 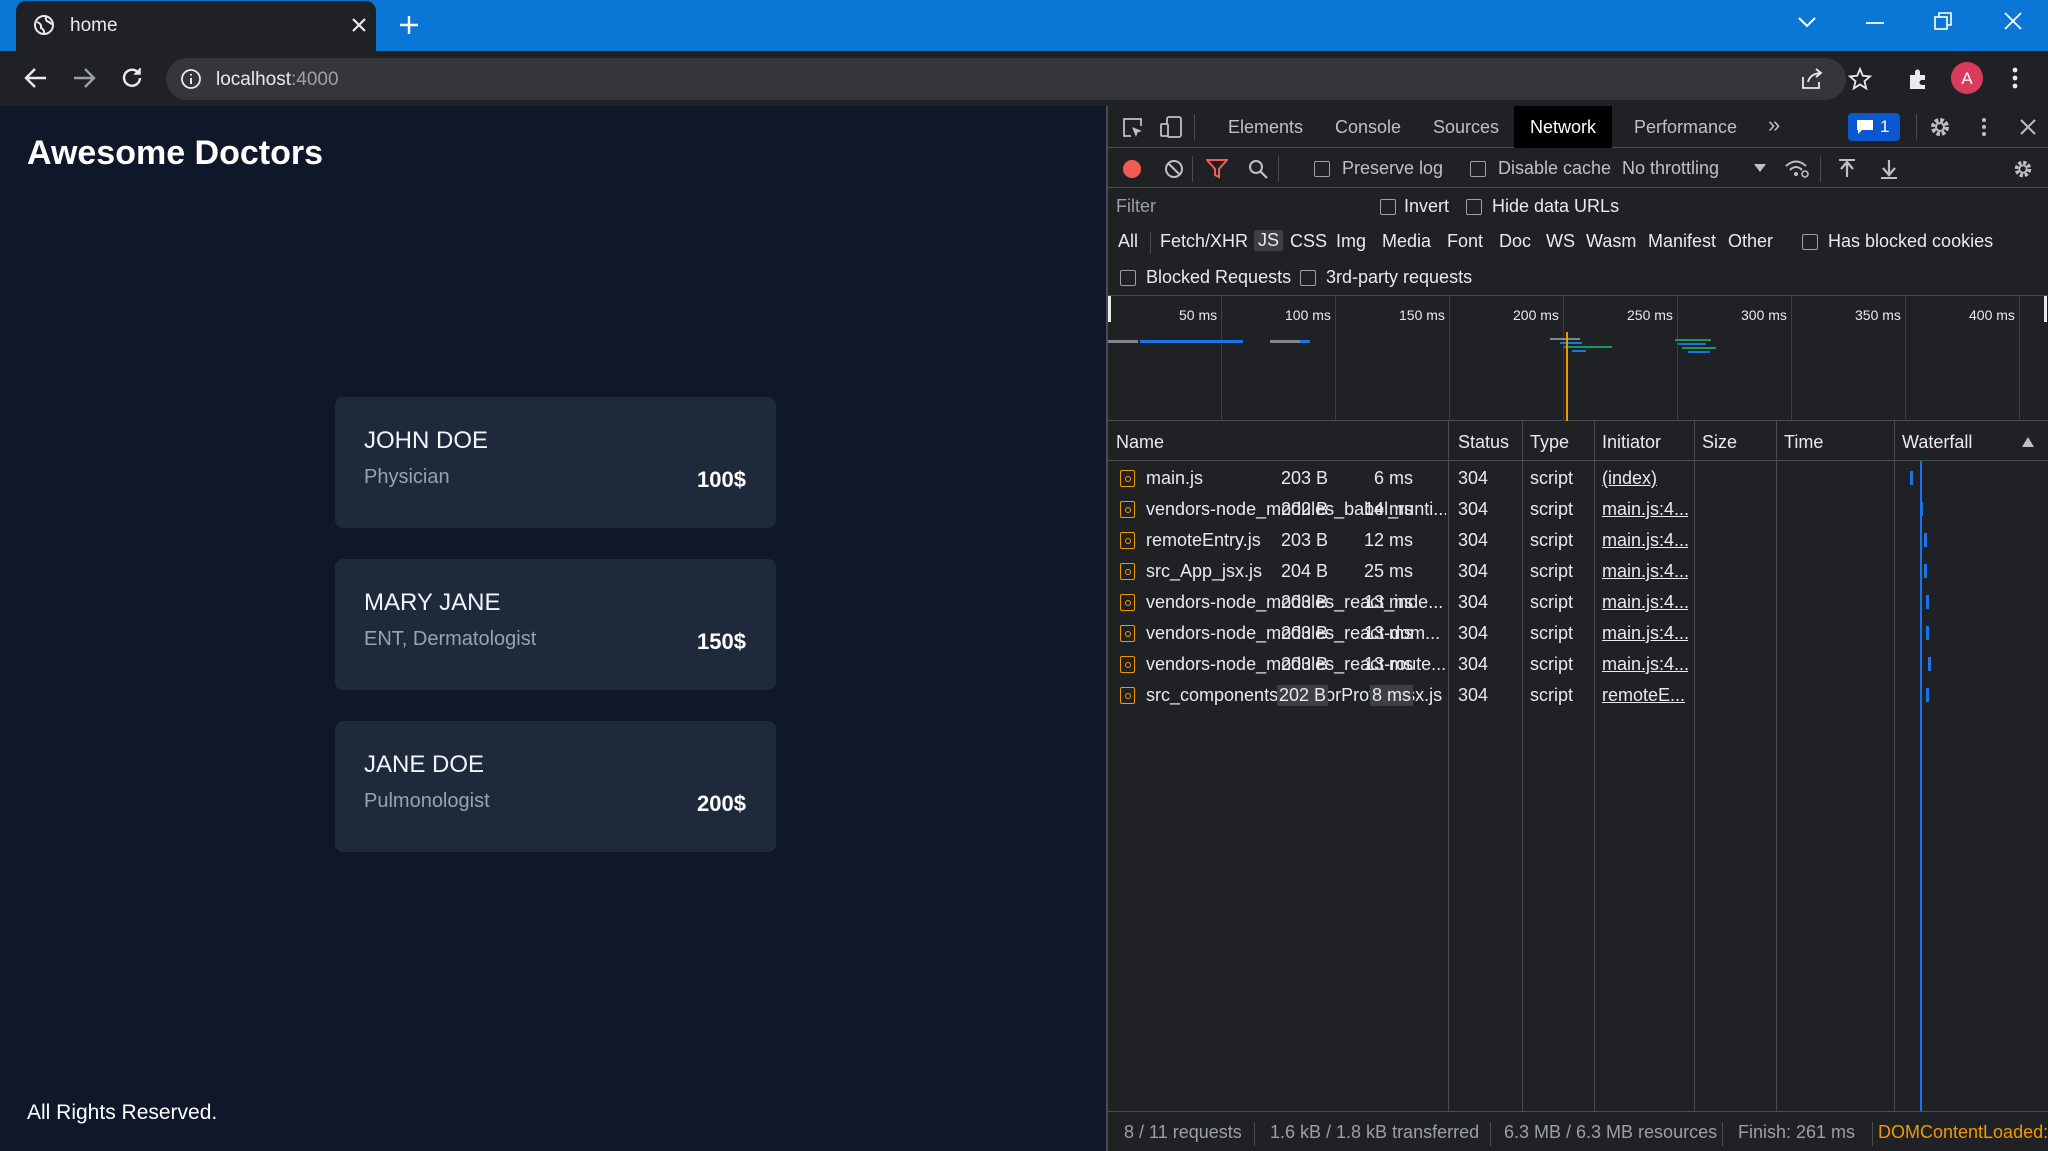 I want to click on hide-data-urls-checkbox, so click(x=1474, y=207).